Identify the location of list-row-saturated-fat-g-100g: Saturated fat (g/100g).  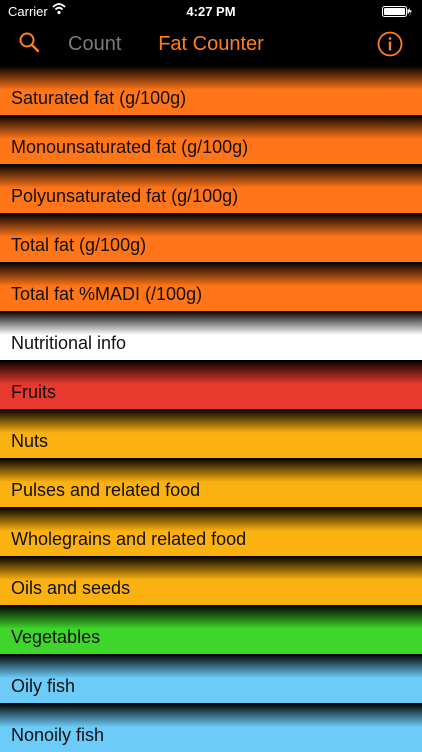
(211, 90).